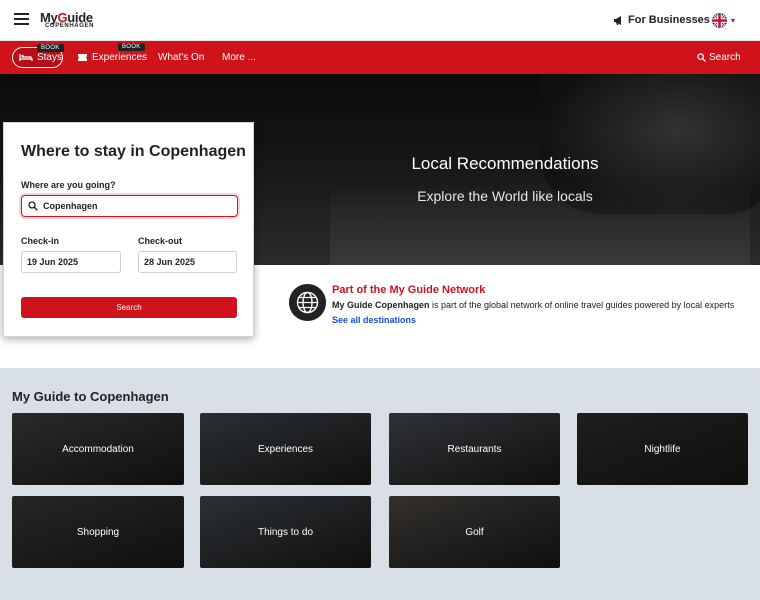 This screenshot has width=760, height=600. Describe the element at coordinates (38, 56) in the screenshot. I see `nav-stays: BOOK Stays` at that location.